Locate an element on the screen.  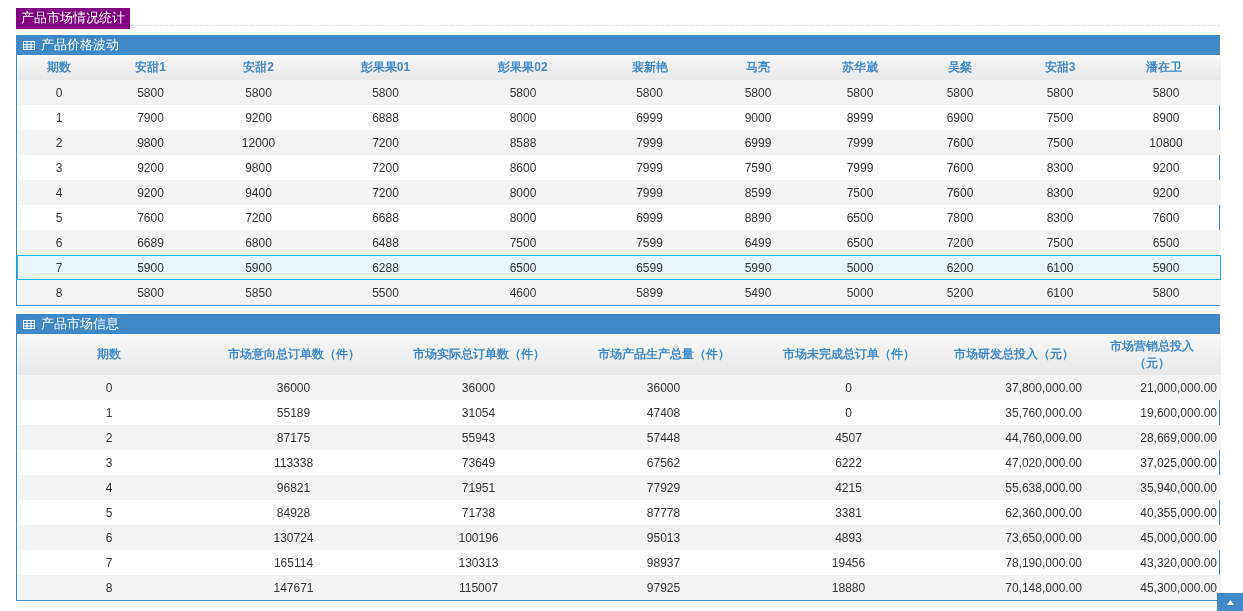
table-cell: 9800 is located at coordinates (150, 142).